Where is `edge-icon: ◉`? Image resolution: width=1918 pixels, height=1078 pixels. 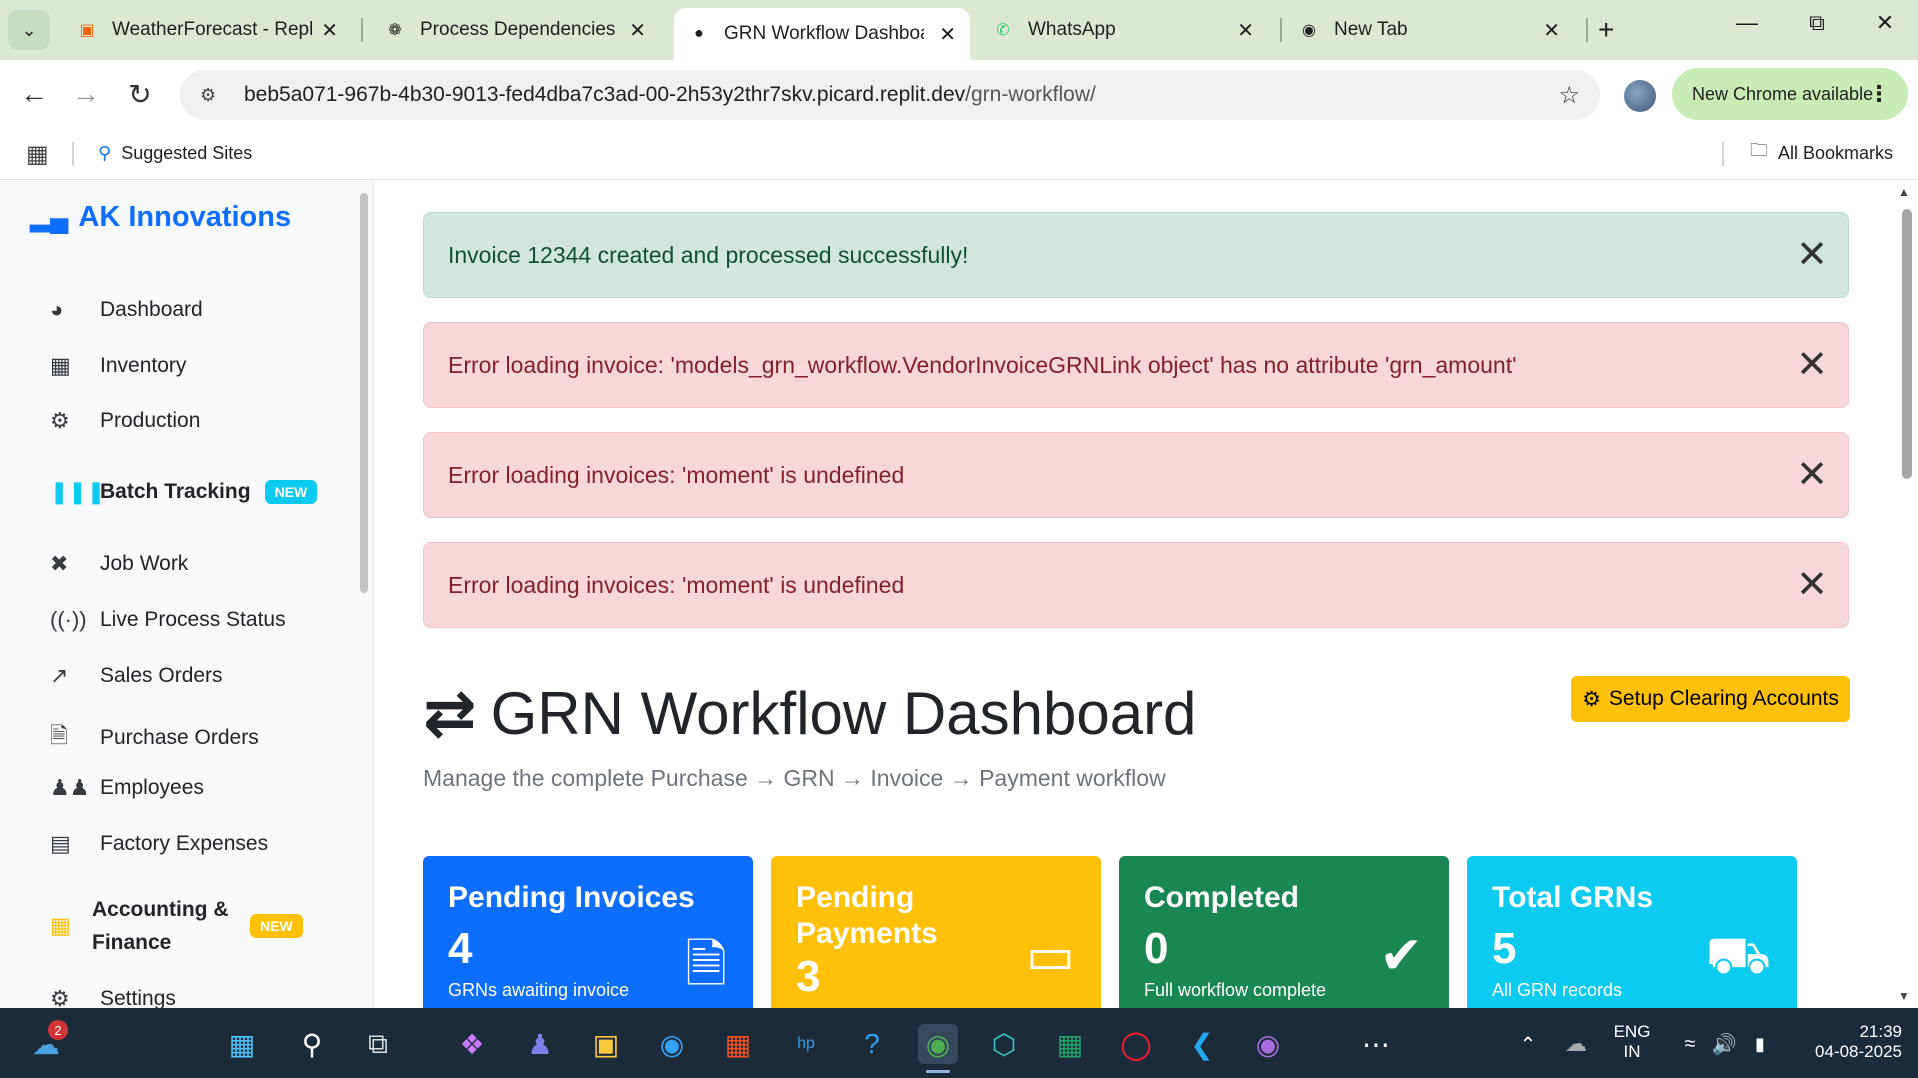
edge-icon: ◉ is located at coordinates (672, 1044).